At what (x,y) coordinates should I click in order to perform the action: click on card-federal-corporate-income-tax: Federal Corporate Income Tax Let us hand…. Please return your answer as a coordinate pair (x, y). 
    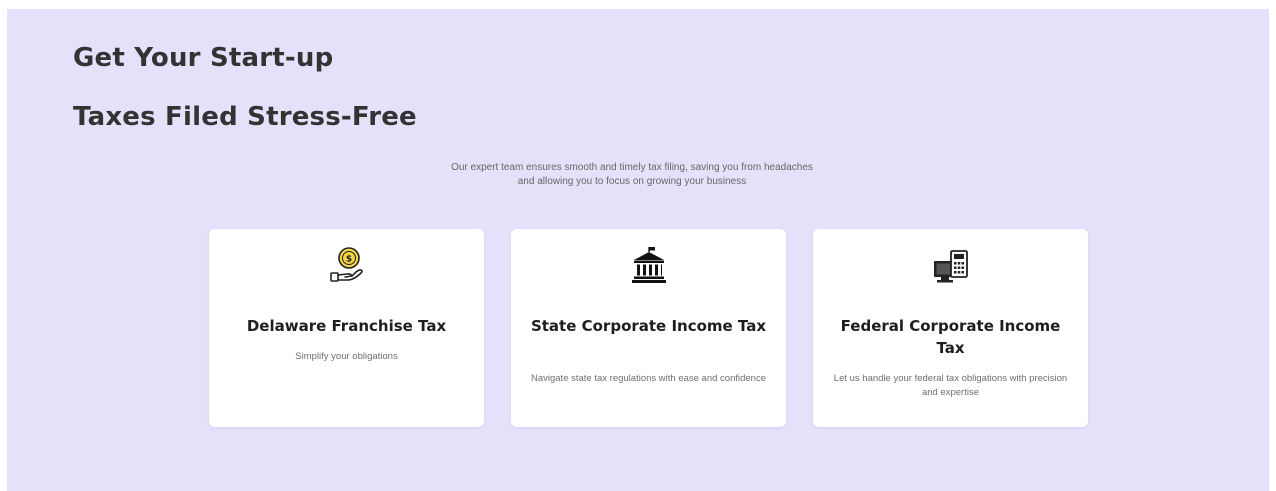
    Looking at the image, I should click on (950, 328).